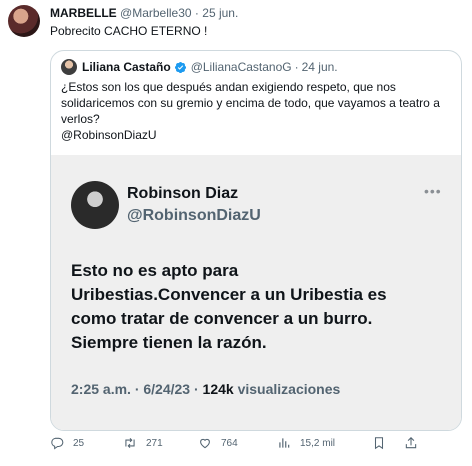 This screenshot has width=472, height=466. I want to click on card-author-name: Robinson Diaz, so click(183, 193).